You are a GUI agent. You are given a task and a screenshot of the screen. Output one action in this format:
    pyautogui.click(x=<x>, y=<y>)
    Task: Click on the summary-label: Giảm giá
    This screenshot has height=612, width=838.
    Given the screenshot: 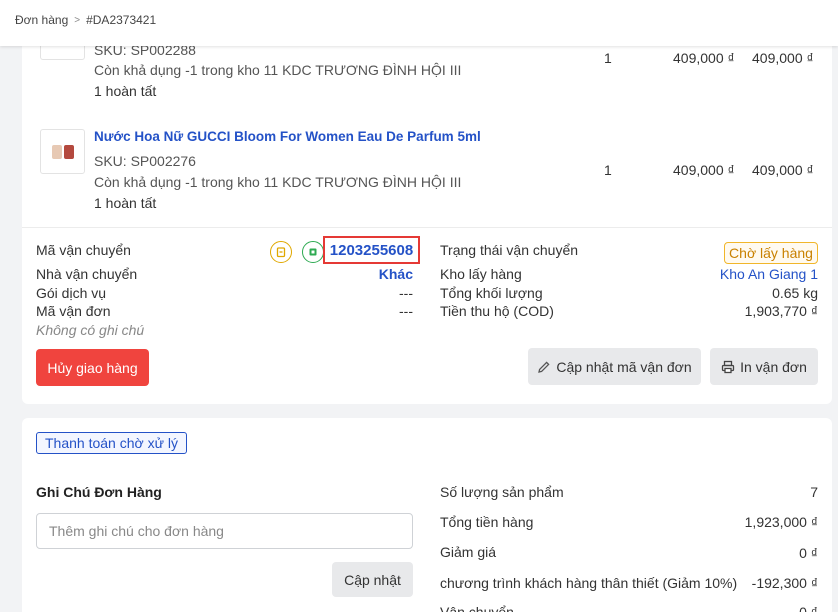 What is the action you would take?
    pyautogui.click(x=468, y=552)
    